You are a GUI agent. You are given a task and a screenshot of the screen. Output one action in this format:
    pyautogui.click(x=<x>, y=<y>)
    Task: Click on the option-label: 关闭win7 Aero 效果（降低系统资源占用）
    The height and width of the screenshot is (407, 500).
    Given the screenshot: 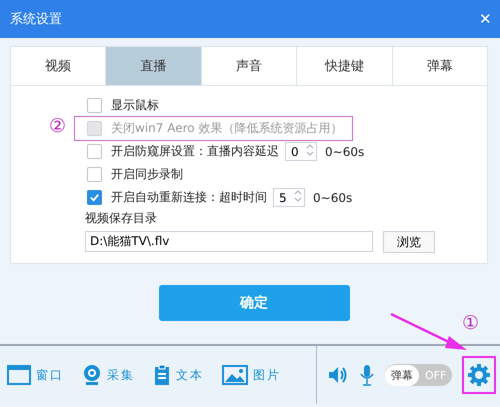 What is the action you would take?
    pyautogui.click(x=226, y=128)
    